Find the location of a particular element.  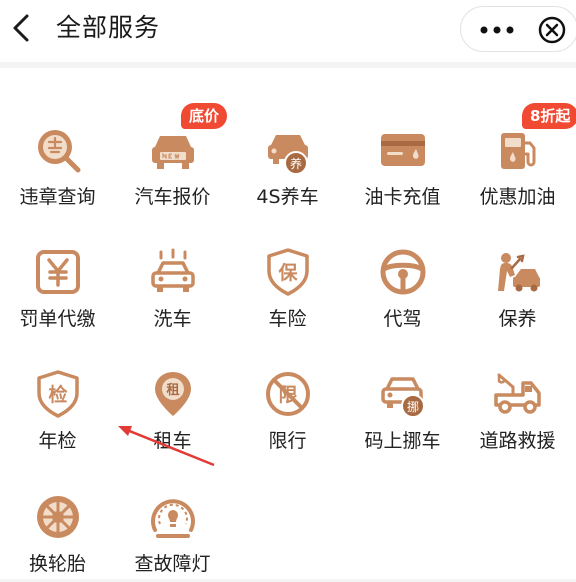

inspection-shield-icon: 检 is located at coordinates (58, 394).